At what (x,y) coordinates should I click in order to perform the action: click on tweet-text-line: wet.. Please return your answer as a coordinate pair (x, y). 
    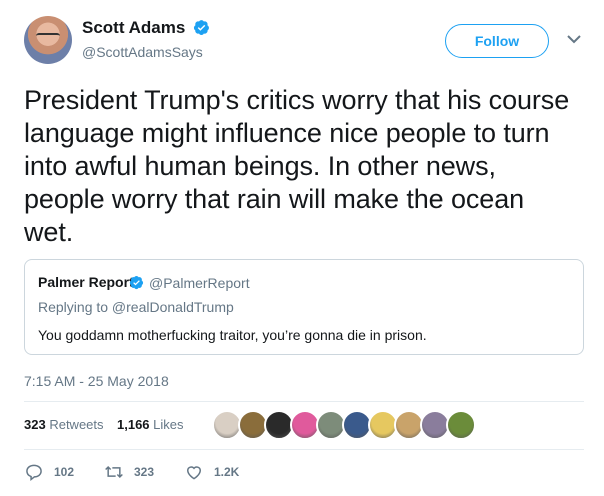
    Looking at the image, I should click on (49, 232).